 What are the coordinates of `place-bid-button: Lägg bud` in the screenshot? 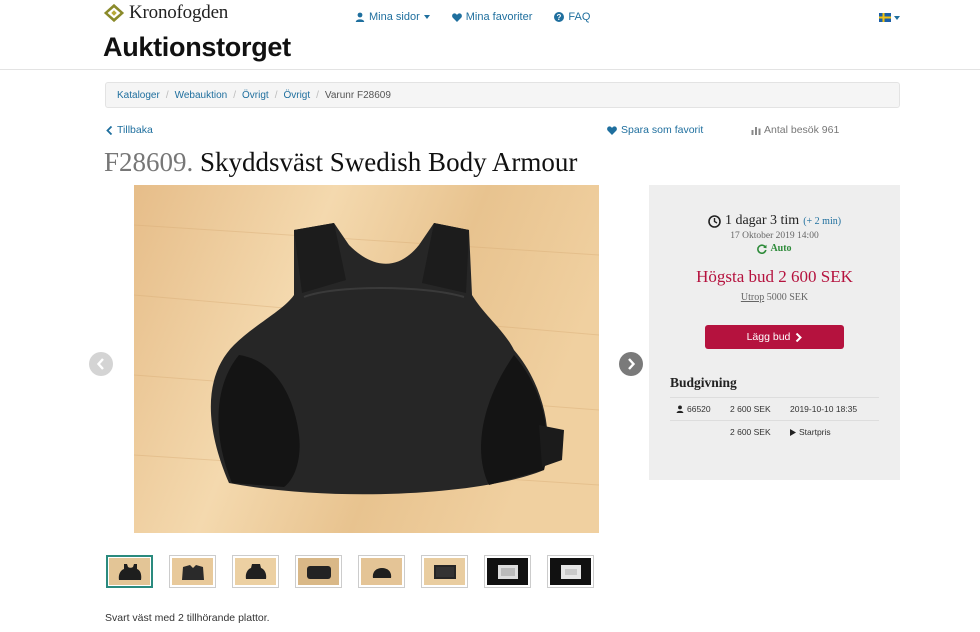 It's located at (774, 337).